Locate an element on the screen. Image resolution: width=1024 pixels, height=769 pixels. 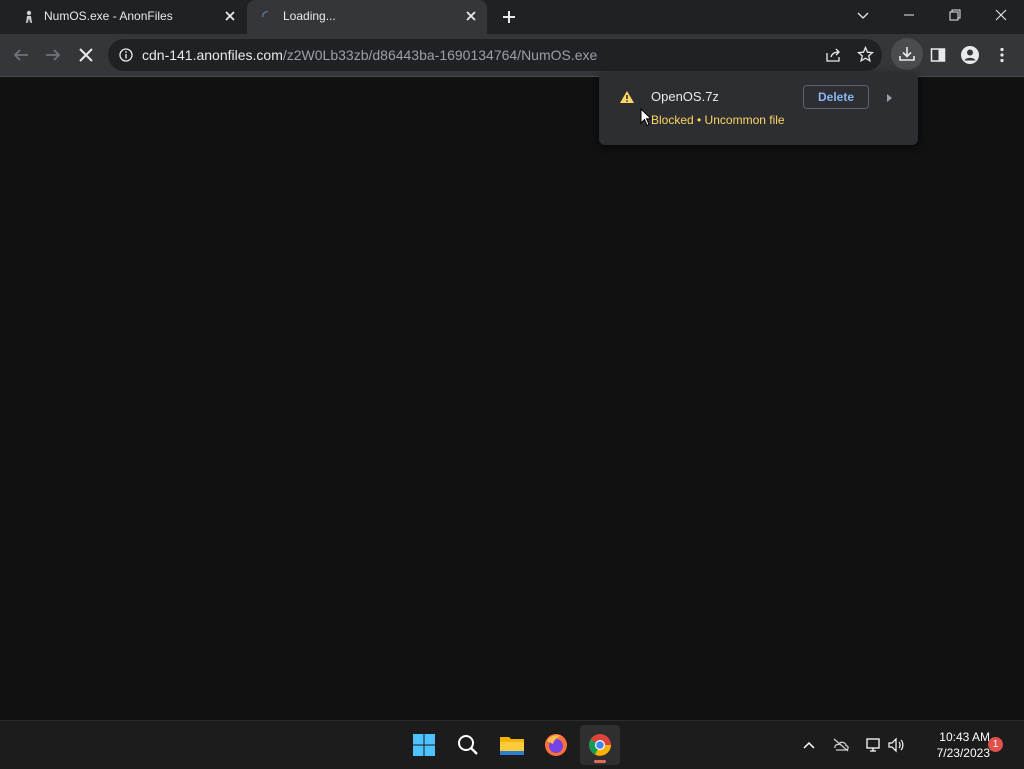
tab-title: NumOS.exe - AnonFiles is located at coordinates (108, 16).